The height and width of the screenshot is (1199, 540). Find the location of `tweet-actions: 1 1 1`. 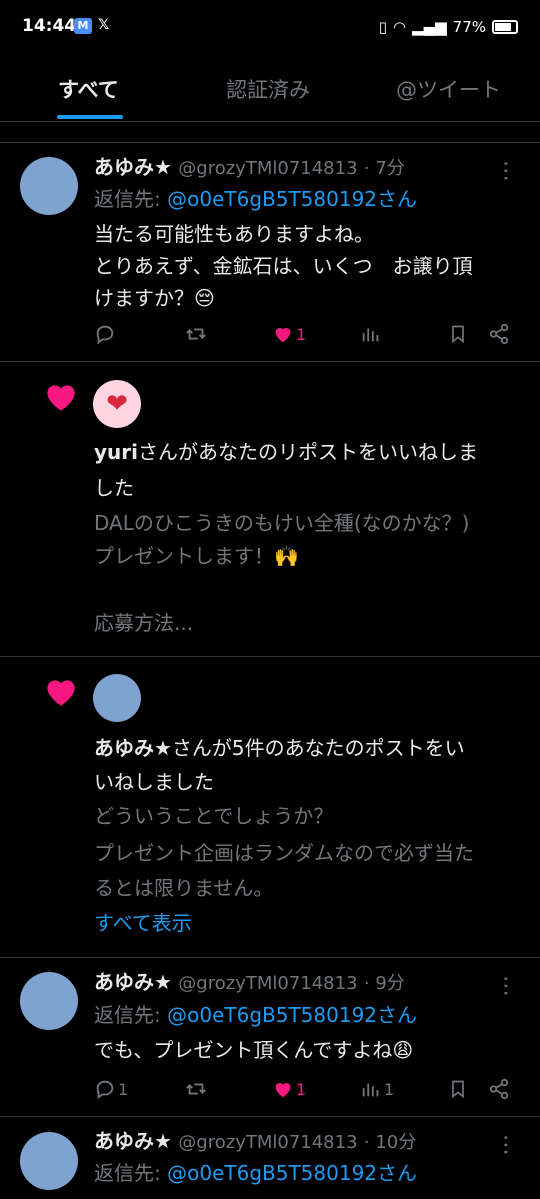

tweet-actions: 1 1 1 is located at coordinates (306, 1089).